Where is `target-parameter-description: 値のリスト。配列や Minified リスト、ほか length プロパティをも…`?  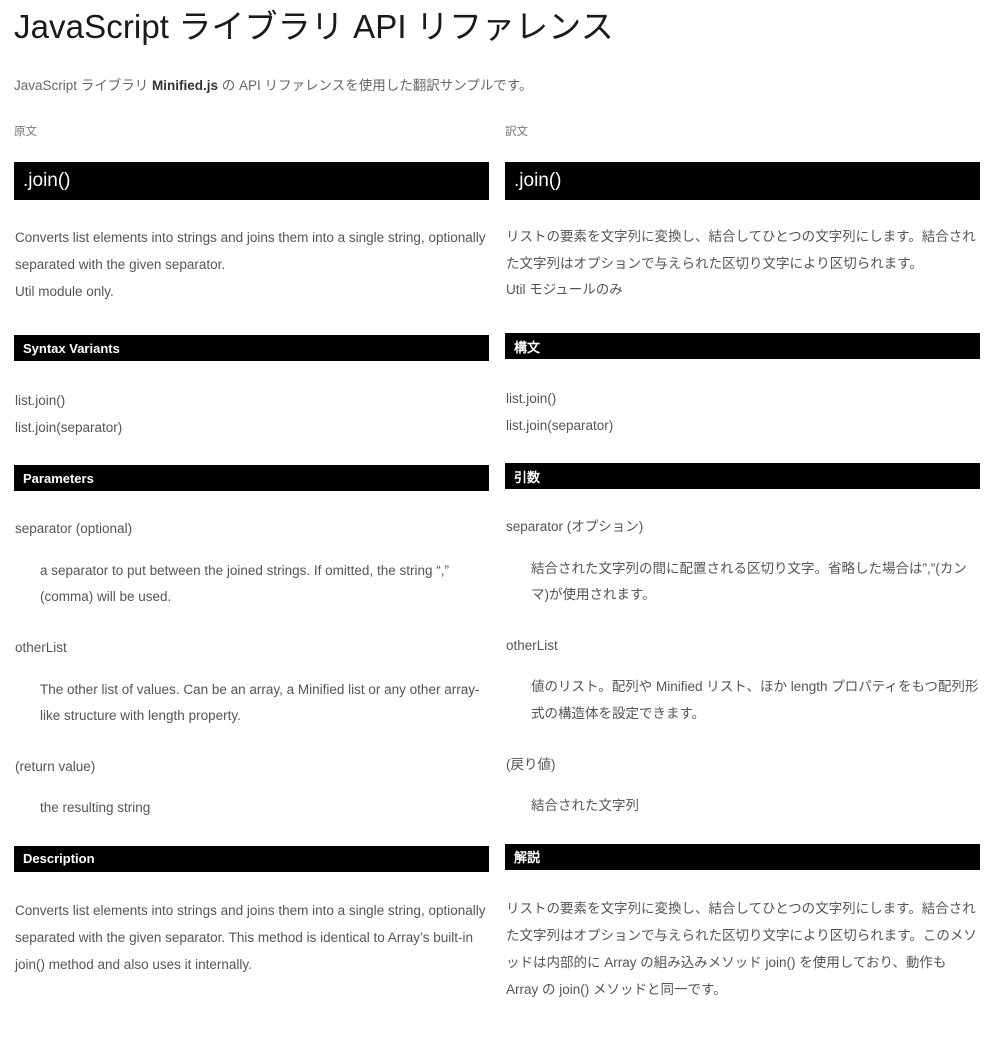
target-parameter-description: 値のリスト。配列や Minified リスト、ほか length プロパティをも… is located at coordinates (742, 692).